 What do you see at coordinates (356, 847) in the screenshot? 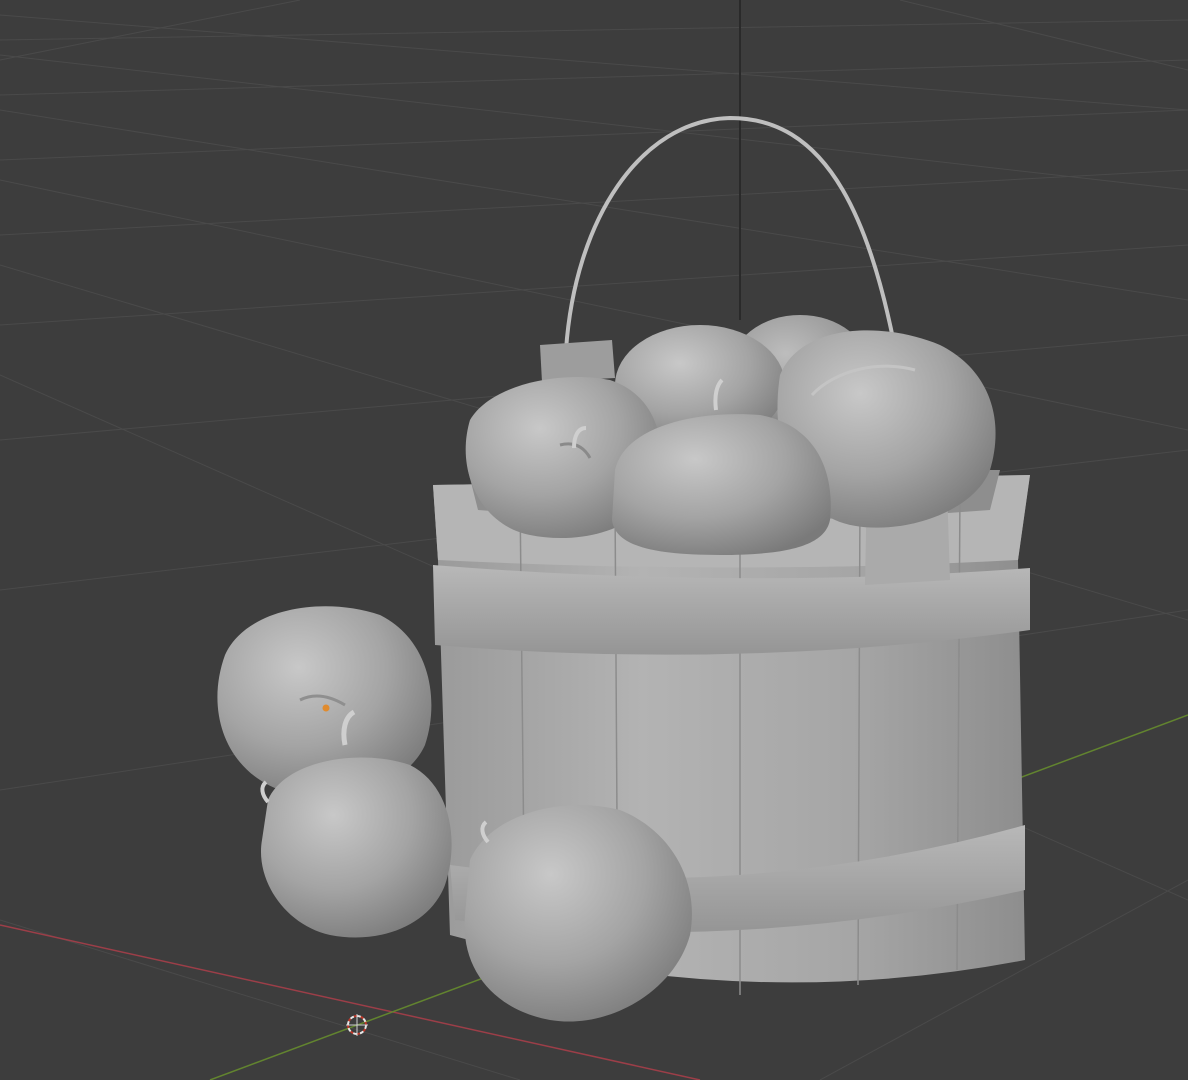
I see `apple-ground-front-left` at bounding box center [356, 847].